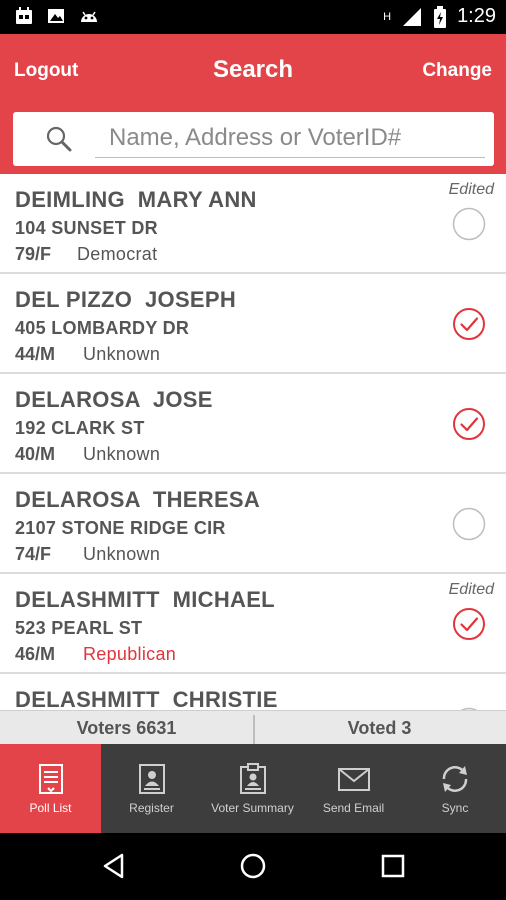 The height and width of the screenshot is (900, 506). Describe the element at coordinates (151, 779) in the screenshot. I see `register-icon` at that location.